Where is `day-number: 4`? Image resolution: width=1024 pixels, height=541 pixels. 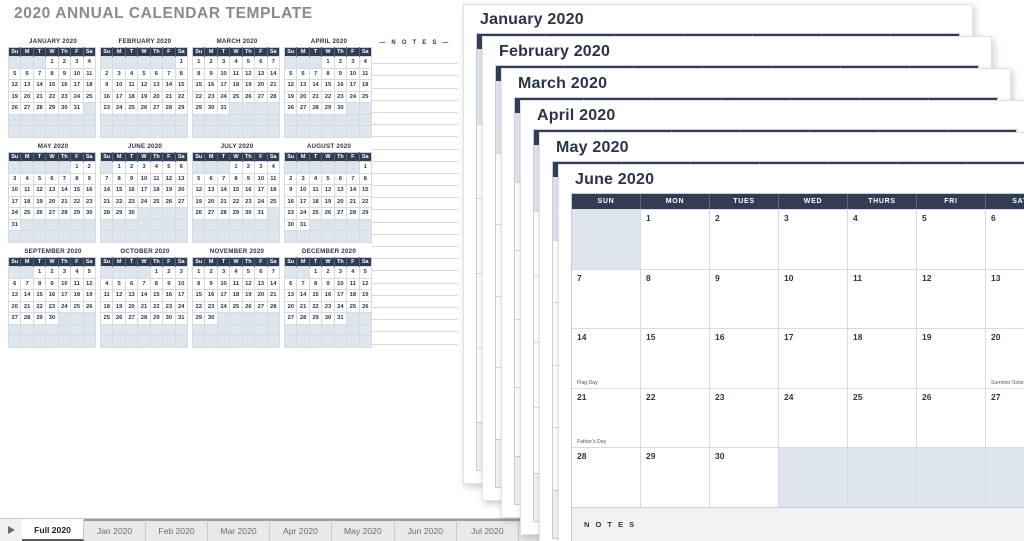 day-number: 4 is located at coordinates (855, 218).